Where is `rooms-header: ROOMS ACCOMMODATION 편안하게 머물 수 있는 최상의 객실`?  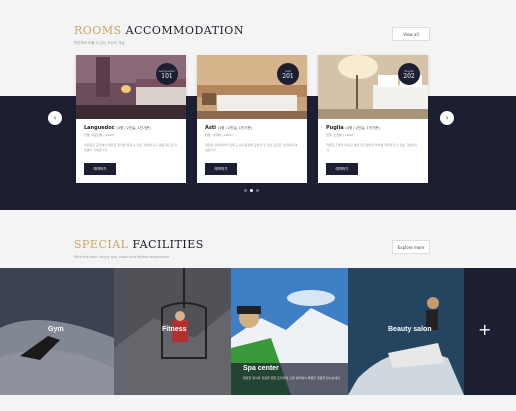
rooms-header: ROOMS ACCOMMODATION 편안하게 머물 수 있는 최상의 객실 is located at coordinates (159, 35).